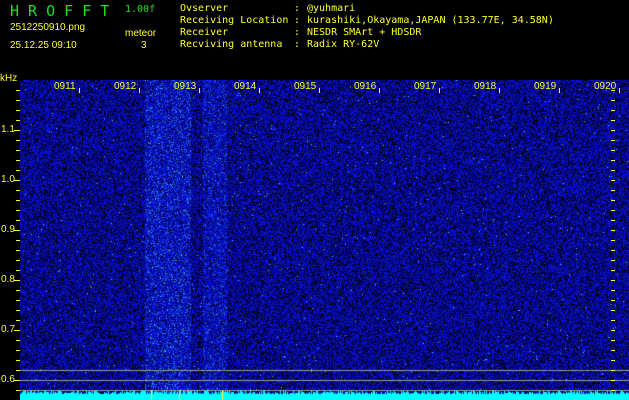 This screenshot has width=629, height=400. I want to click on time-label: 0920, so click(605, 86).